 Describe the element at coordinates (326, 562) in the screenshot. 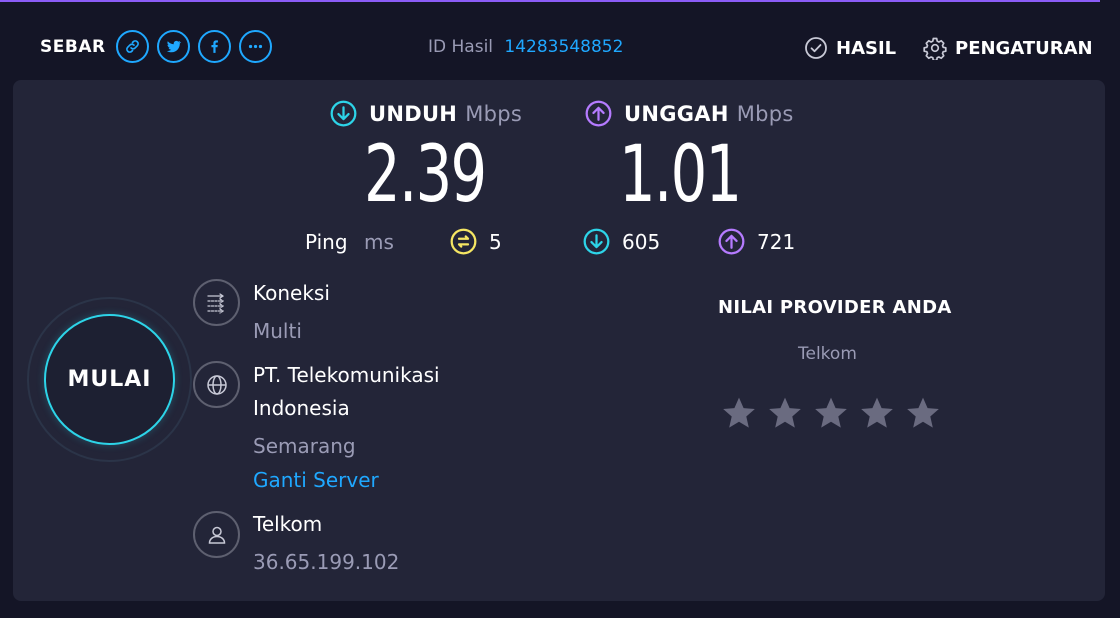

I see `provider-ip: 36.65.199.102` at that location.